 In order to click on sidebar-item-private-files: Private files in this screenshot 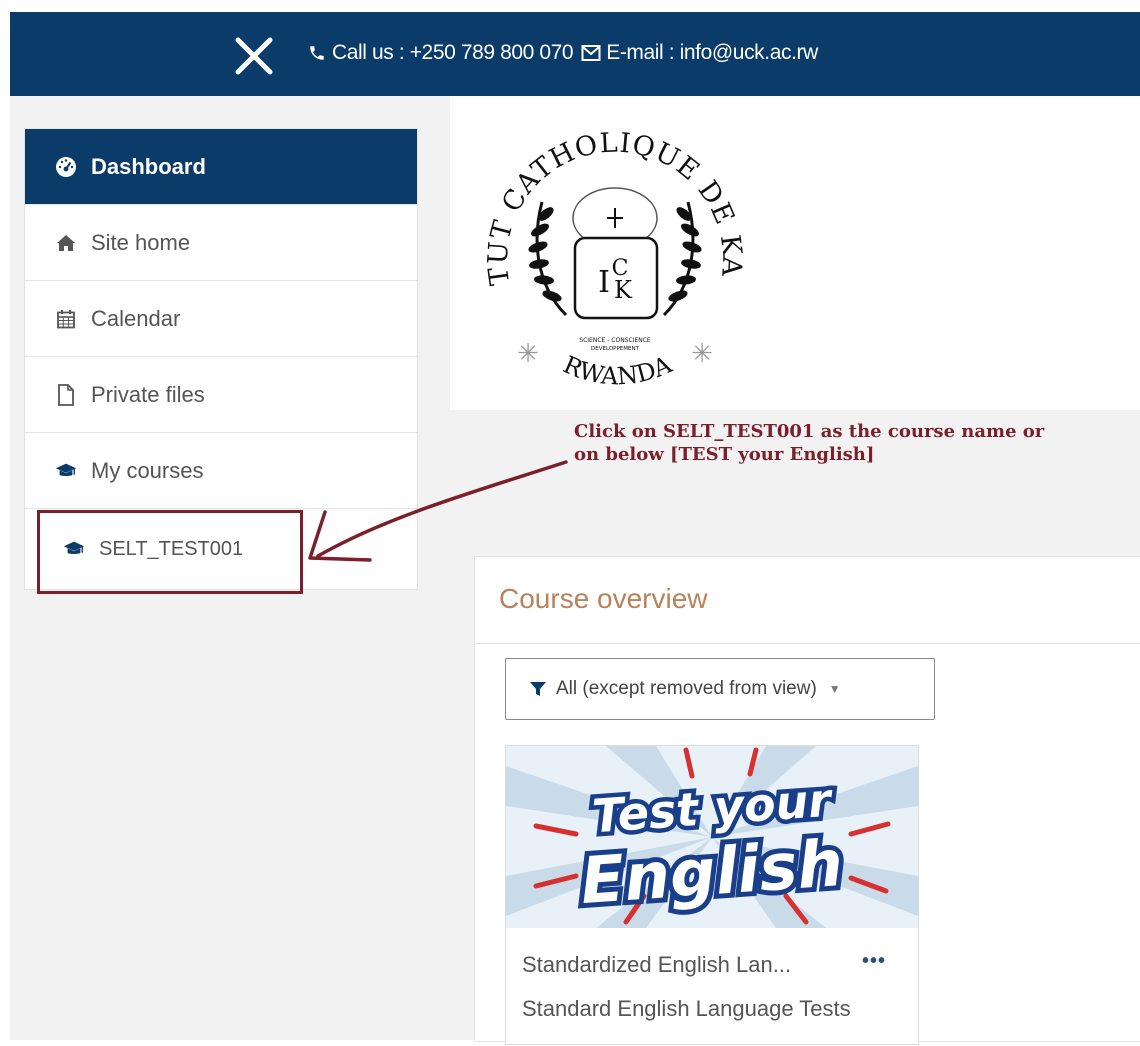, I will do `click(221, 395)`.